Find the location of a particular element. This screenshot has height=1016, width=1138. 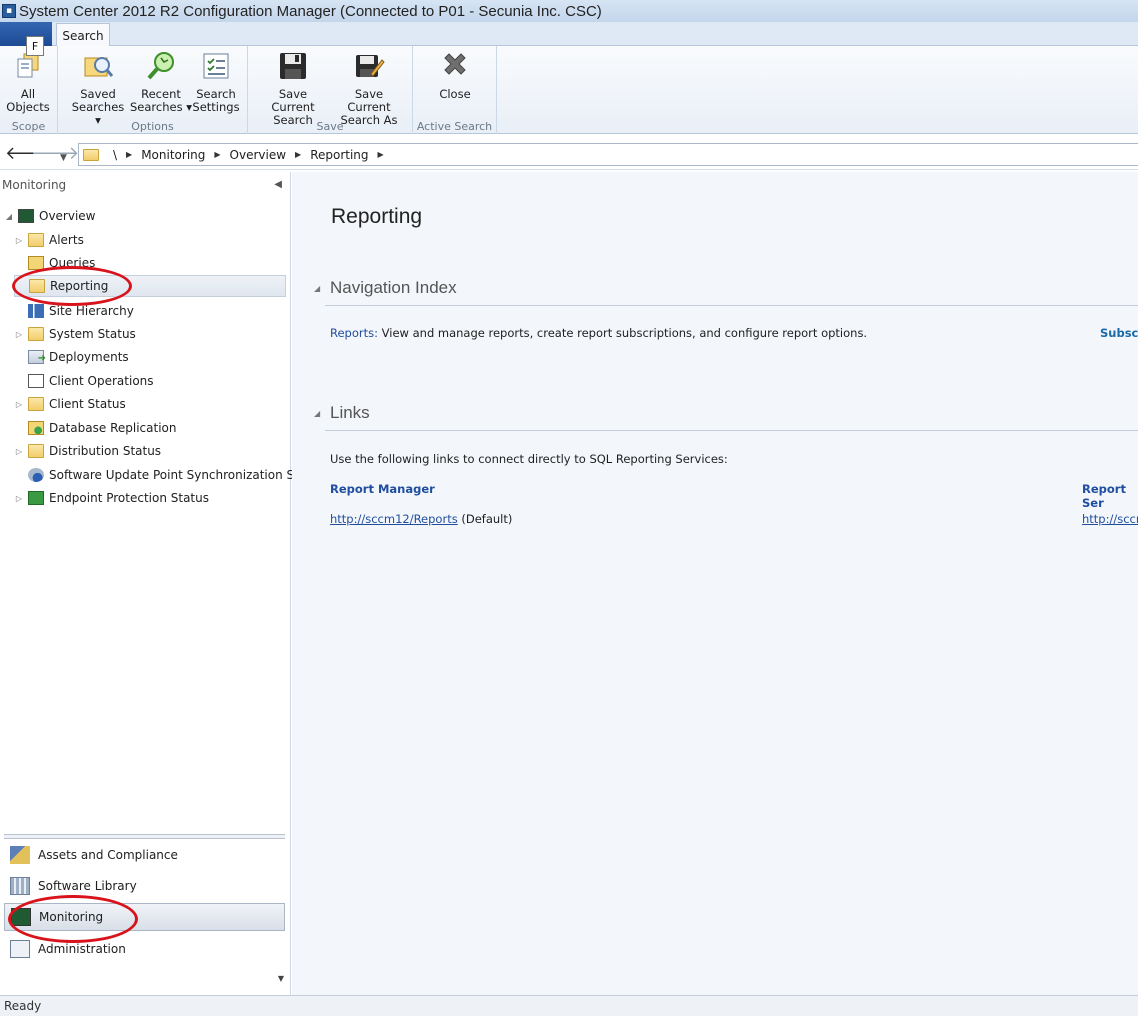

report-server-heading: Report Ser is located at coordinates (1104, 496).